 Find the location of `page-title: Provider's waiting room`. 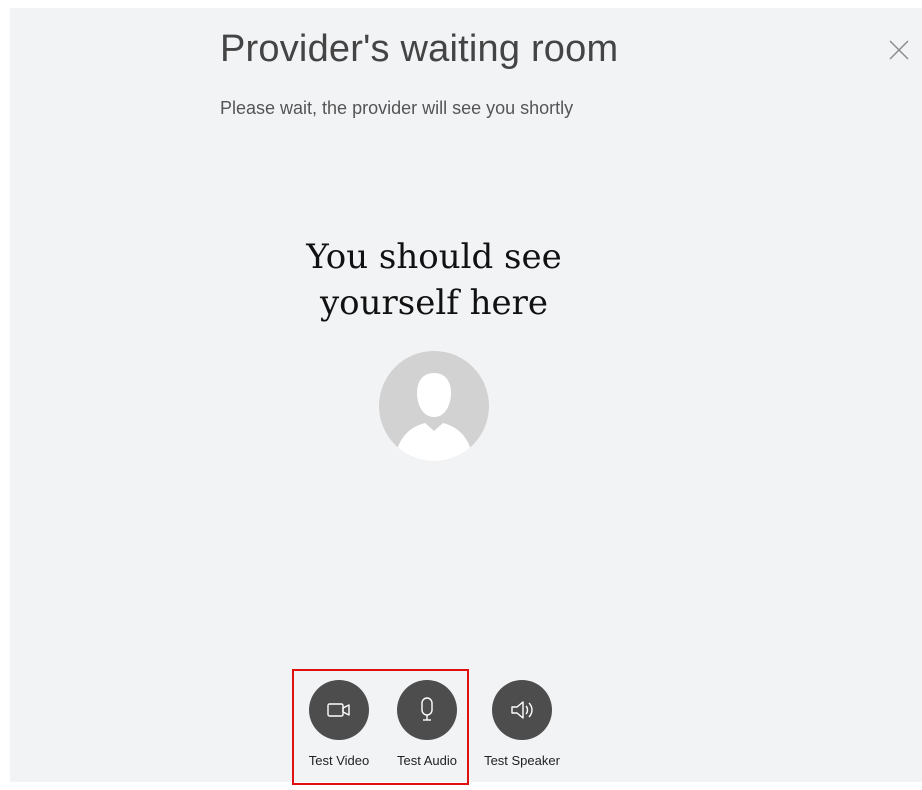

page-title: Provider's waiting room is located at coordinates (419, 49).